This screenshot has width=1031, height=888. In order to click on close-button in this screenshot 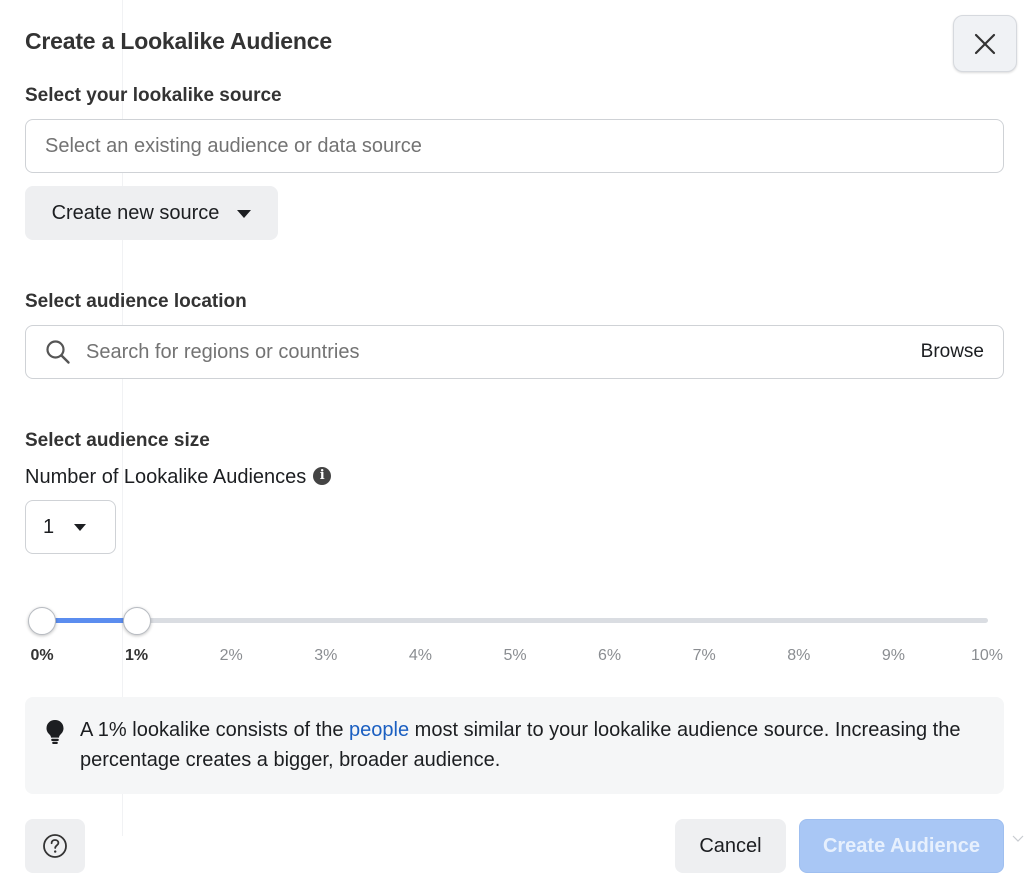, I will do `click(985, 43)`.